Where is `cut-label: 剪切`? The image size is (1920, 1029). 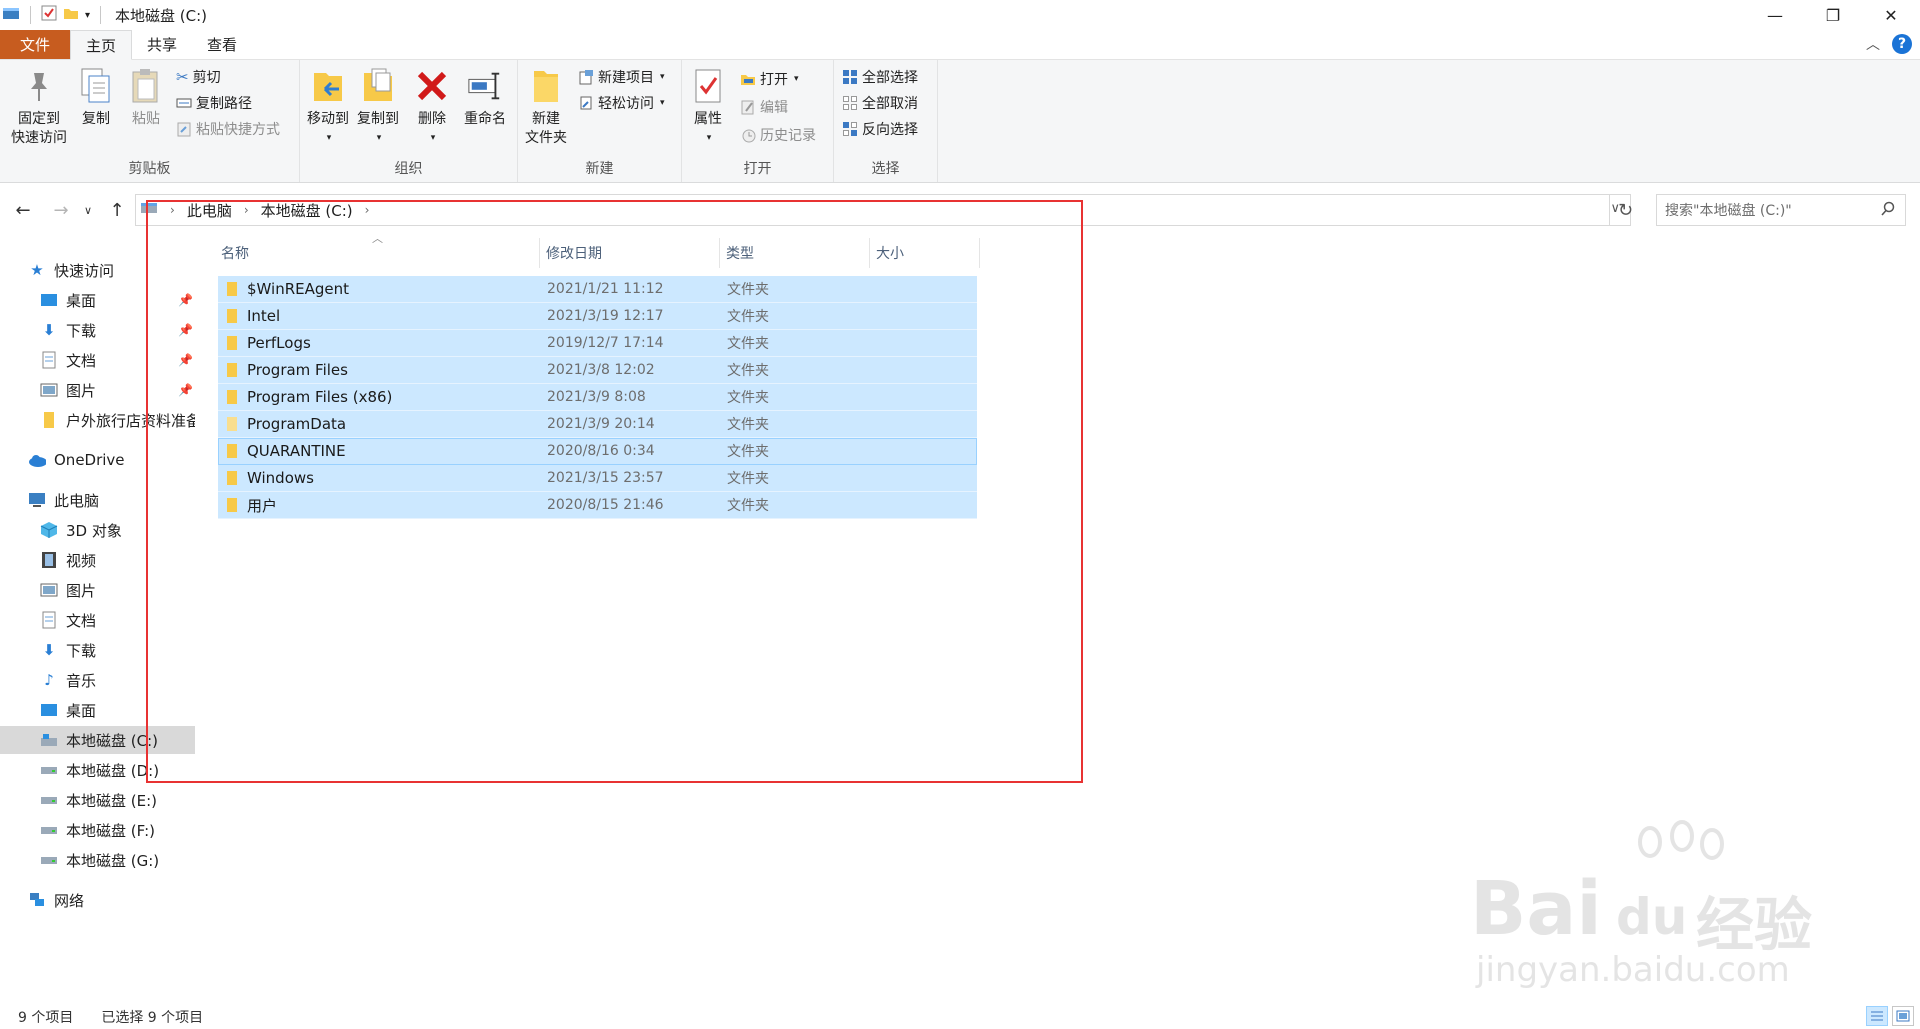 cut-label: 剪切 is located at coordinates (206, 78).